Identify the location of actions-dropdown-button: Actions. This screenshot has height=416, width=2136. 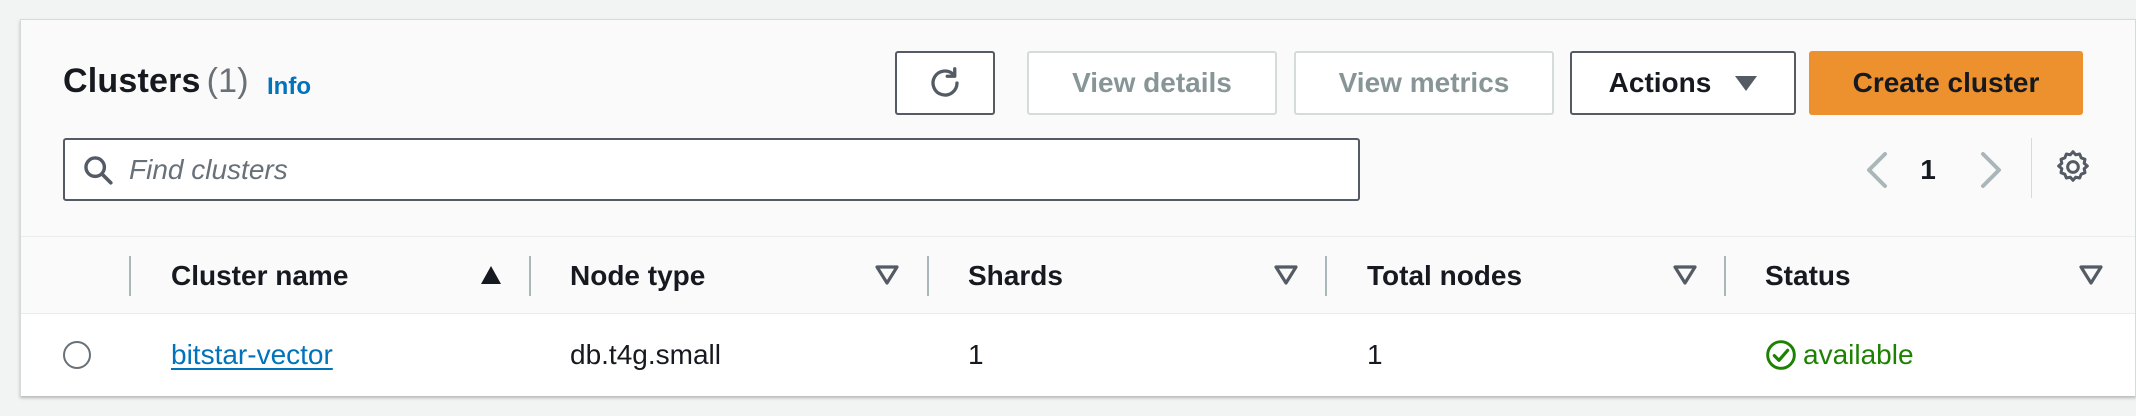
(1683, 83).